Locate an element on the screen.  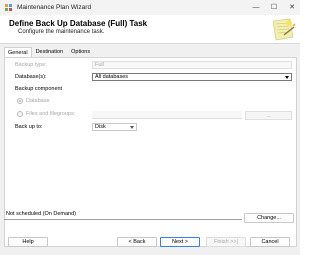
back-up-to-label: Back up to: is located at coordinates (29, 127).